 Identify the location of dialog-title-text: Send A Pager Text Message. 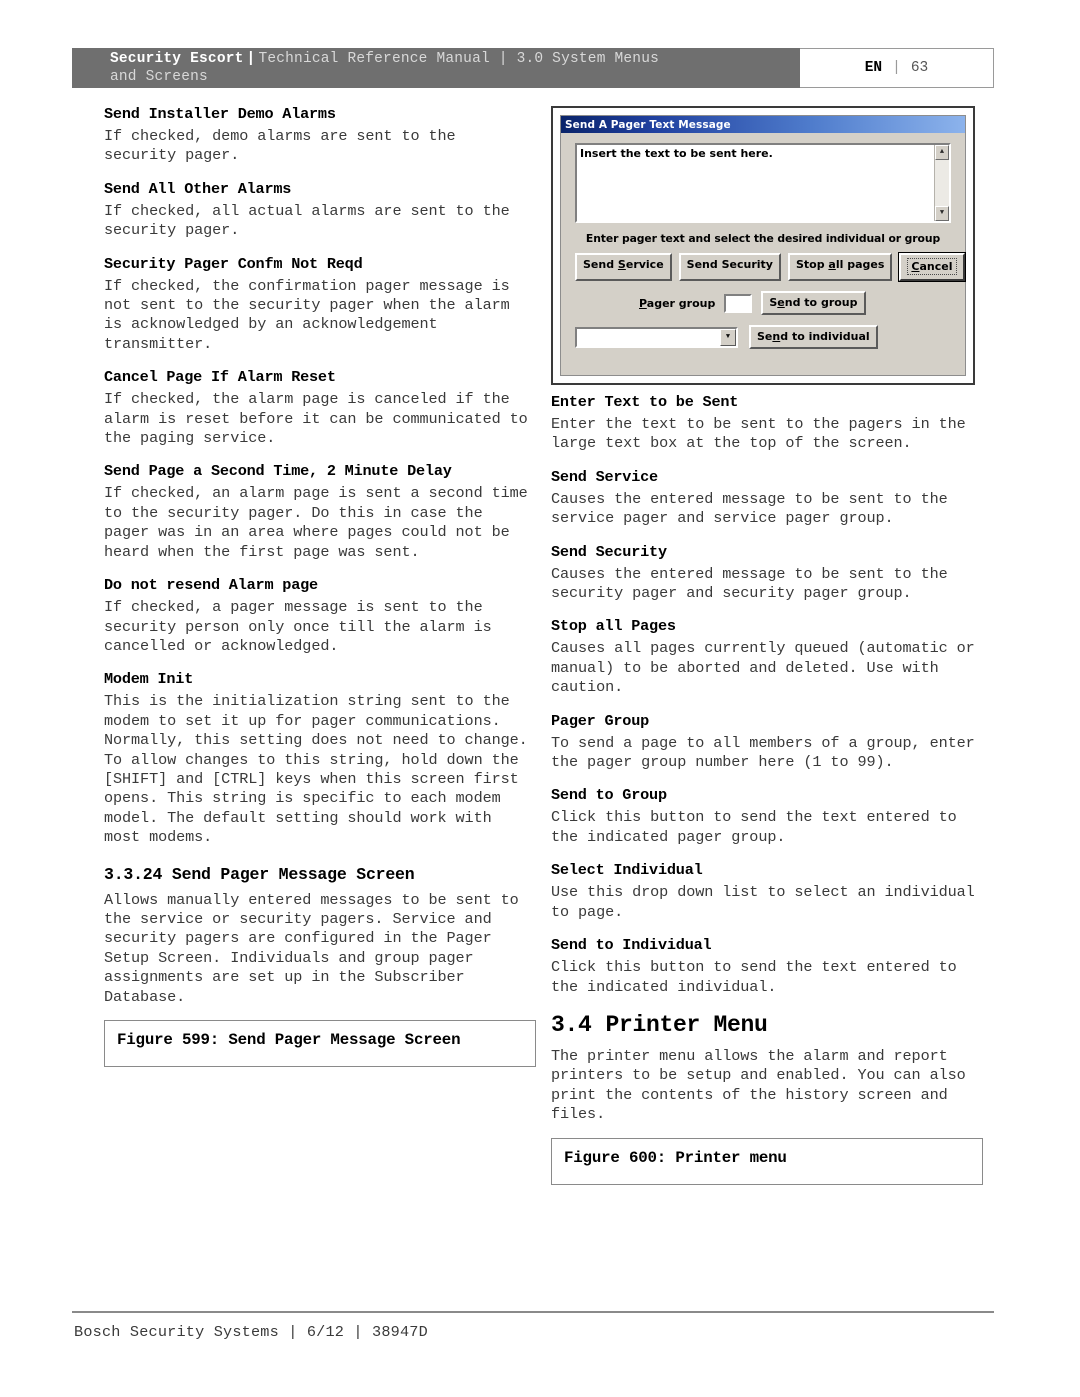
(648, 124).